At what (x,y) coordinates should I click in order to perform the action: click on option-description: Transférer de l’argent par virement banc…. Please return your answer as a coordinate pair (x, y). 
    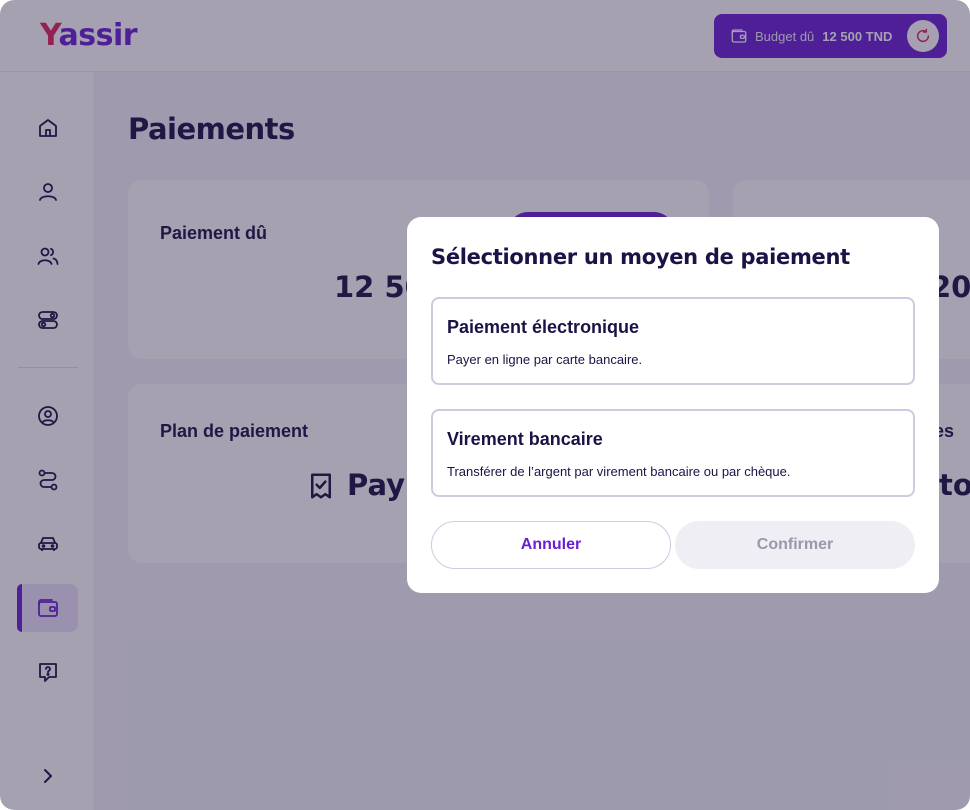
    Looking at the image, I should click on (619, 471).